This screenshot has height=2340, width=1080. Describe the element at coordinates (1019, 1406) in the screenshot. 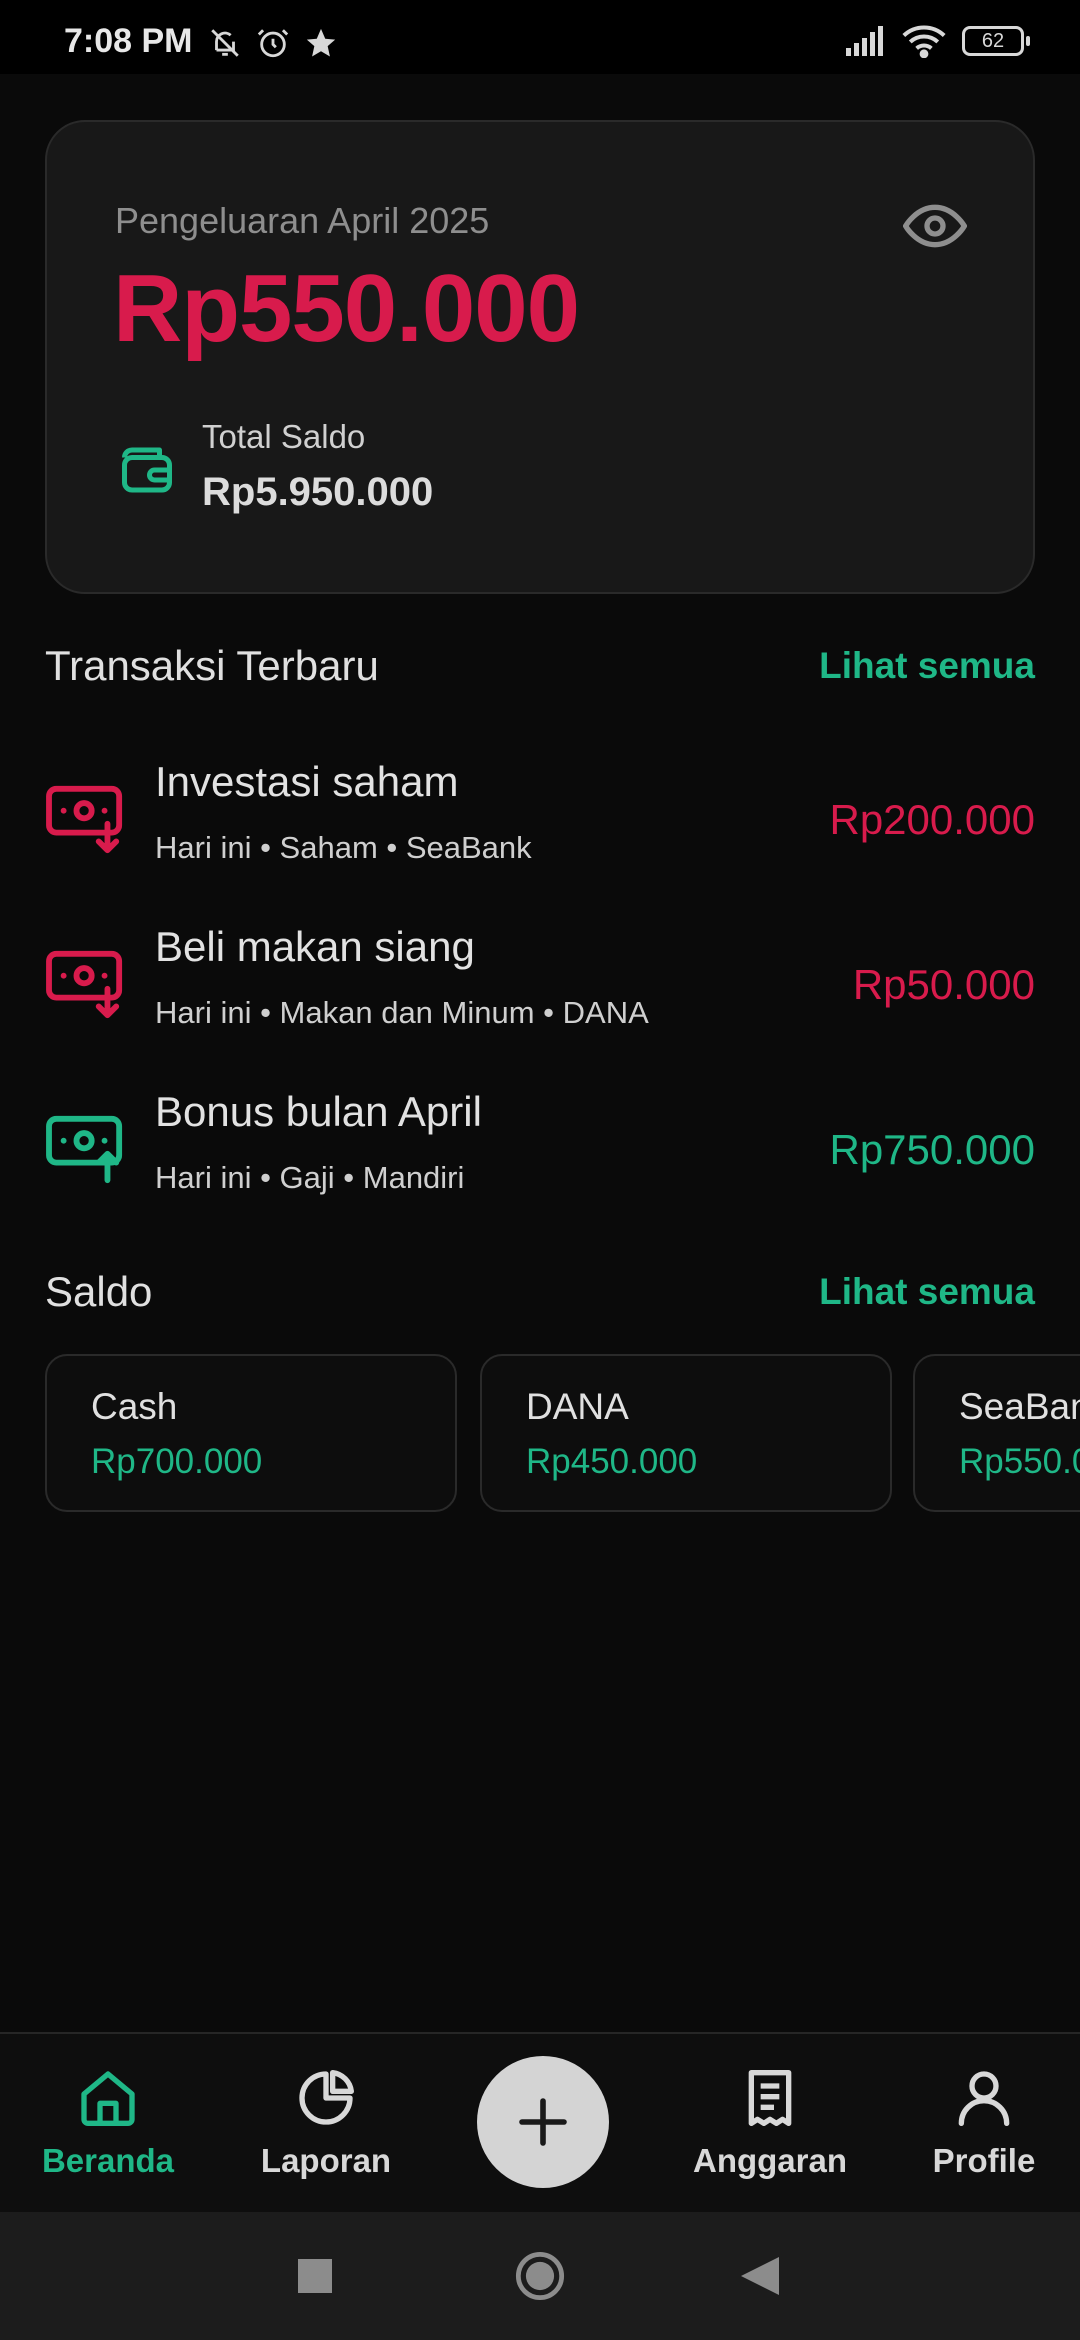

I see `balance-name: SeaBank` at that location.